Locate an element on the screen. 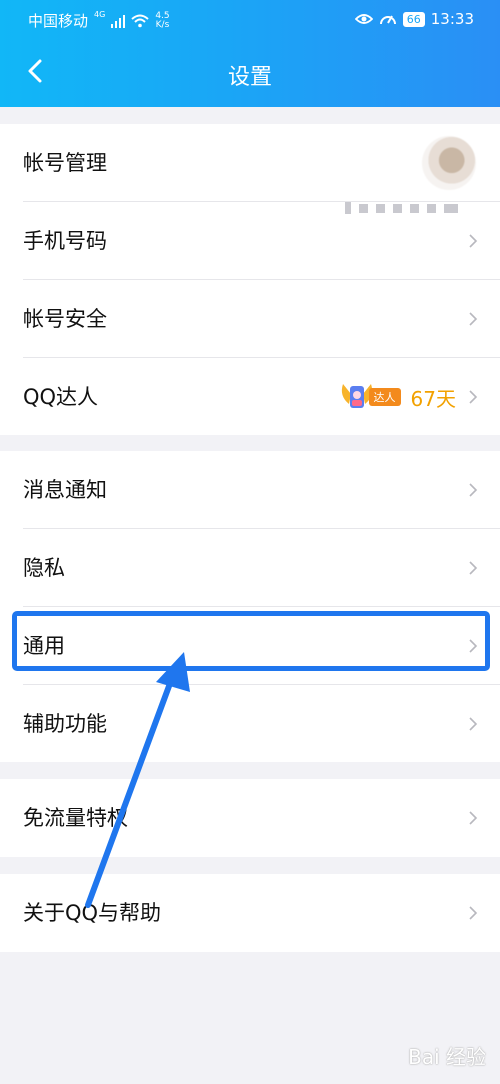 This screenshot has height=1084, width=500. row-label: 帐号管理 is located at coordinates (65, 163).